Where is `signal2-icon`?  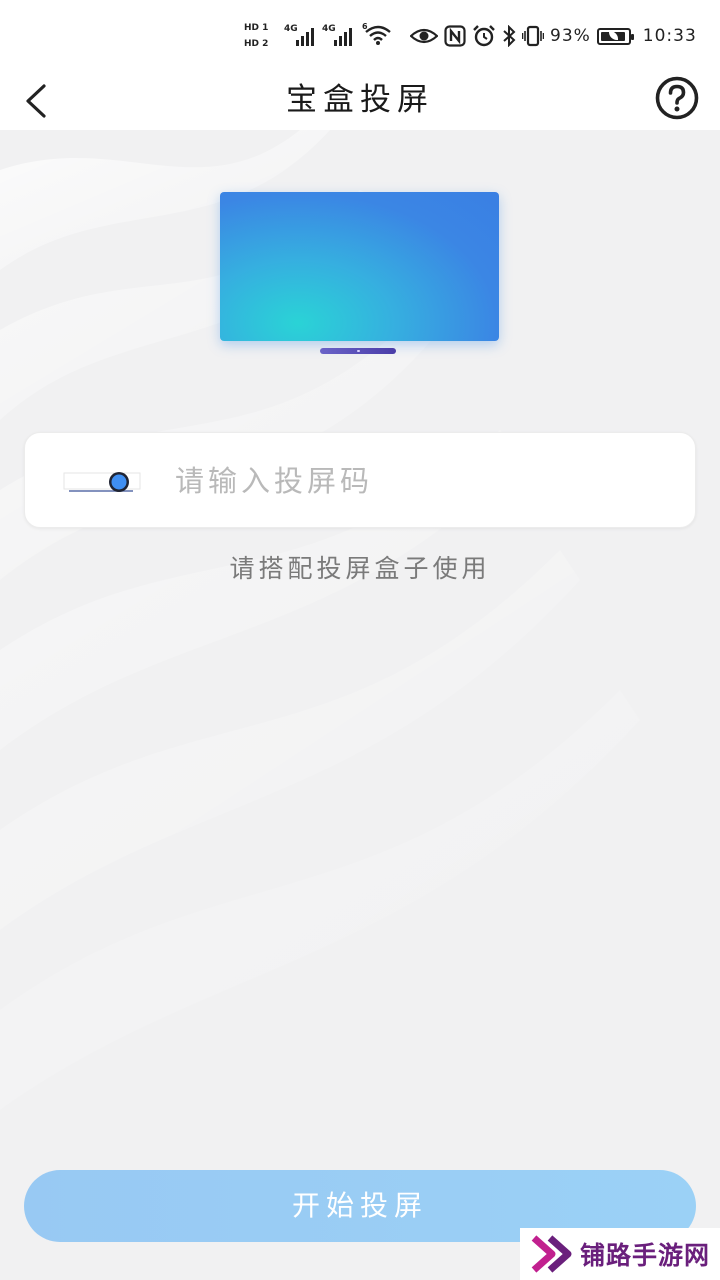 signal2-icon is located at coordinates (343, 34).